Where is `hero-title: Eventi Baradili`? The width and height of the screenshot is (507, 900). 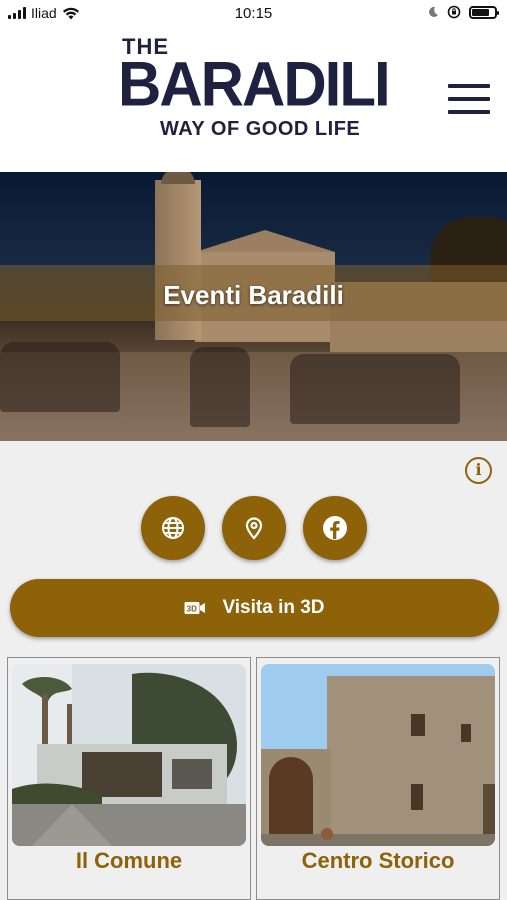 hero-title: Eventi Baradili is located at coordinates (253, 295).